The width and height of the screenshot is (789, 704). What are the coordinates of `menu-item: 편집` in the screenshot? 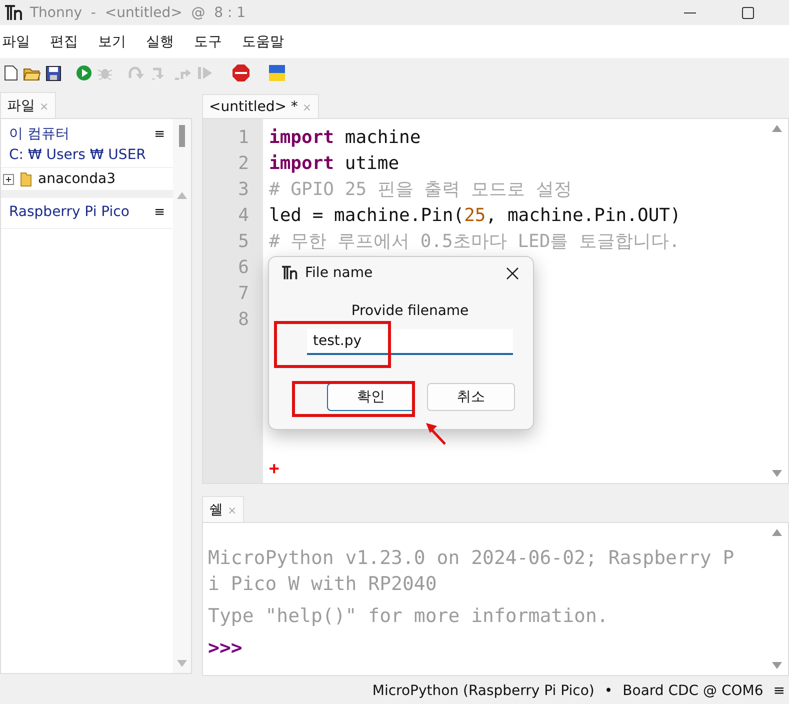 It's located at (64, 41).